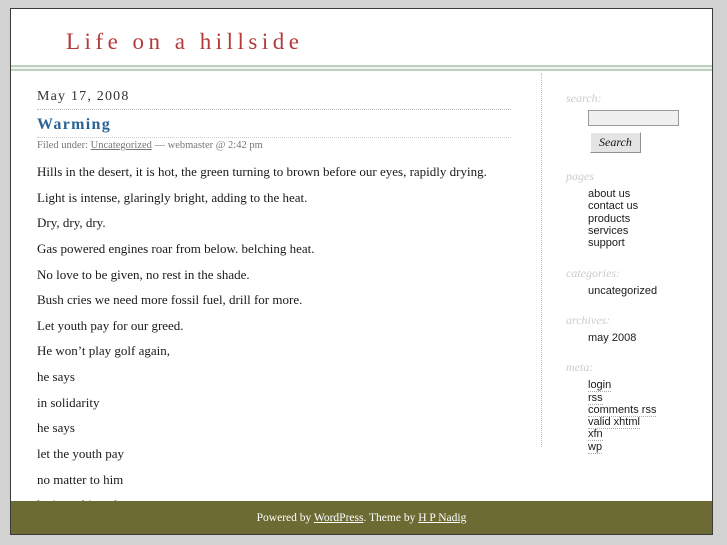 This screenshot has width=727, height=545. I want to click on sidebar-section-search: search: Search, so click(639, 122).